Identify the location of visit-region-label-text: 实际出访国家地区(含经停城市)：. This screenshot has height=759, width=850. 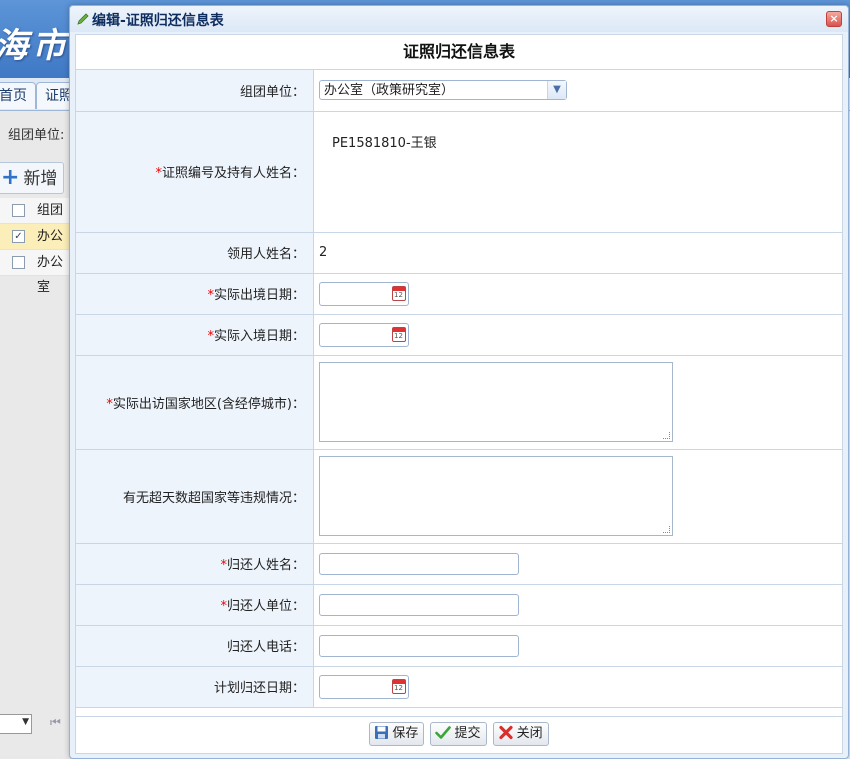
(208, 404).